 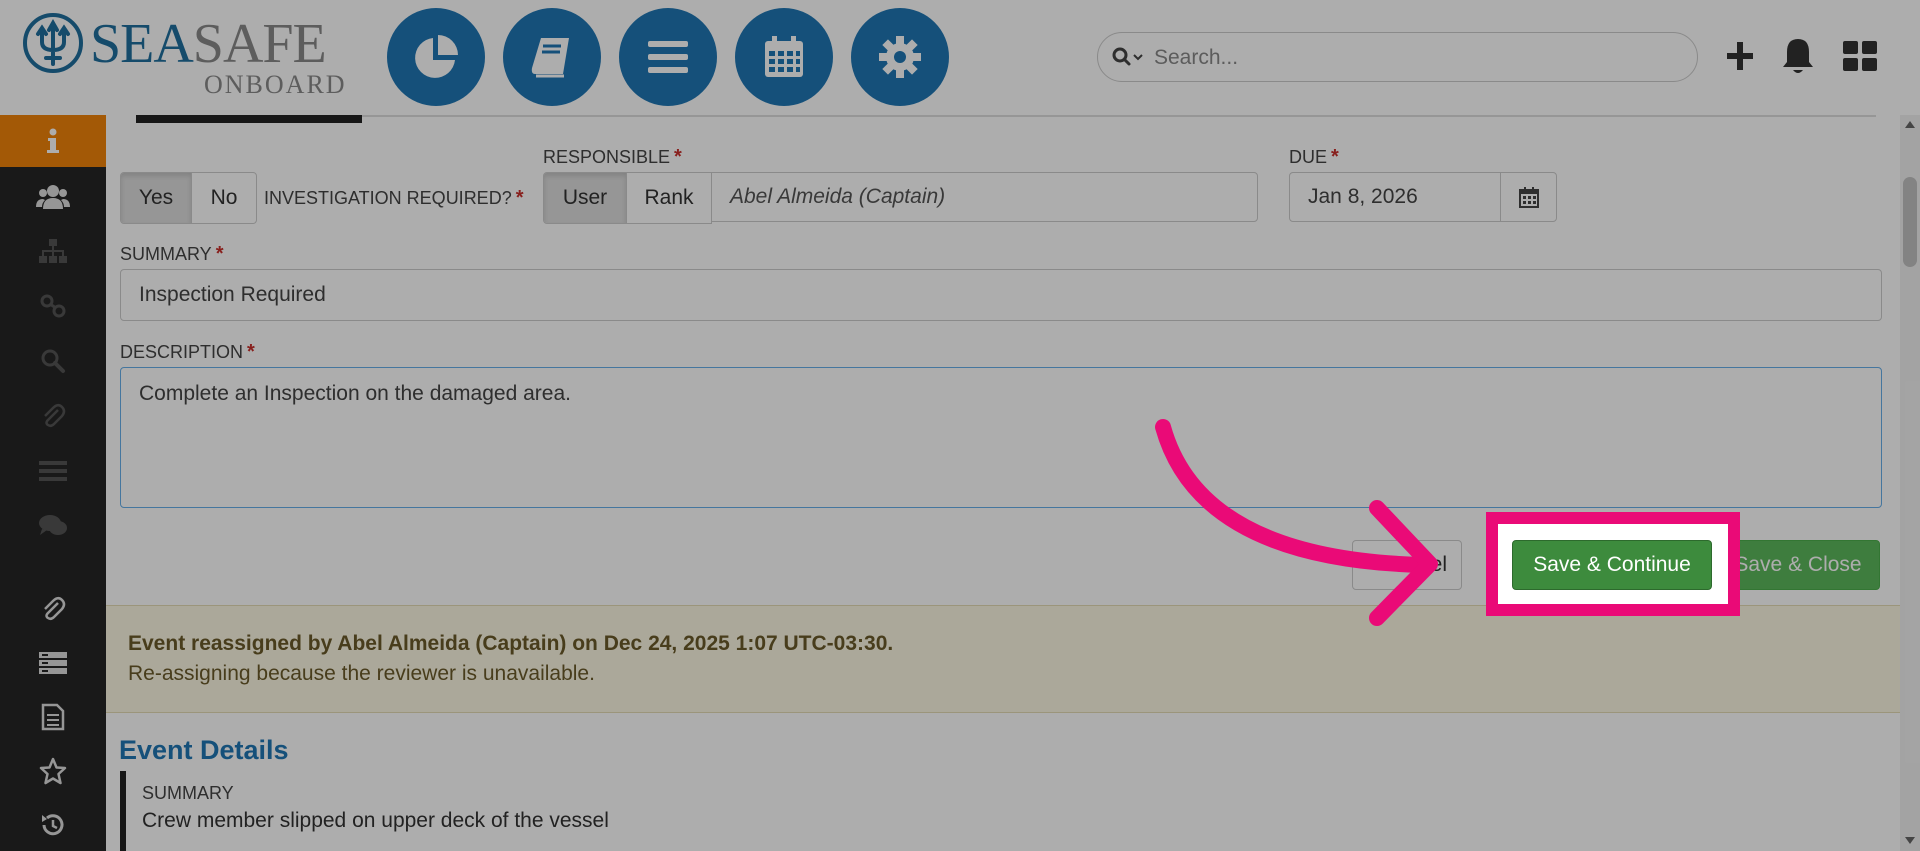 What do you see at coordinates (1910, 483) in the screenshot?
I see `page-scrollbar` at bounding box center [1910, 483].